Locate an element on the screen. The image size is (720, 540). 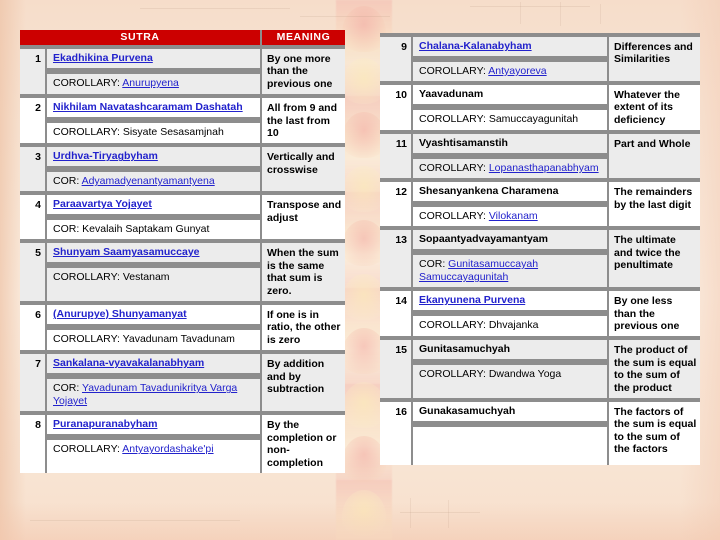
corollary-text: Yavadunam Tavadunam is located at coordinates (178, 339).